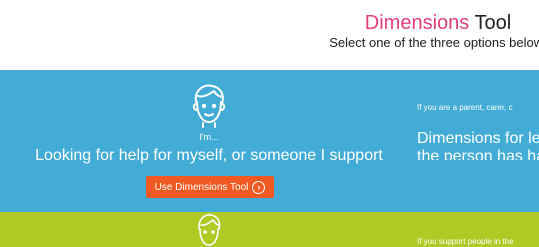  I want to click on button-label: Use Dimensions Tool, so click(201, 187).